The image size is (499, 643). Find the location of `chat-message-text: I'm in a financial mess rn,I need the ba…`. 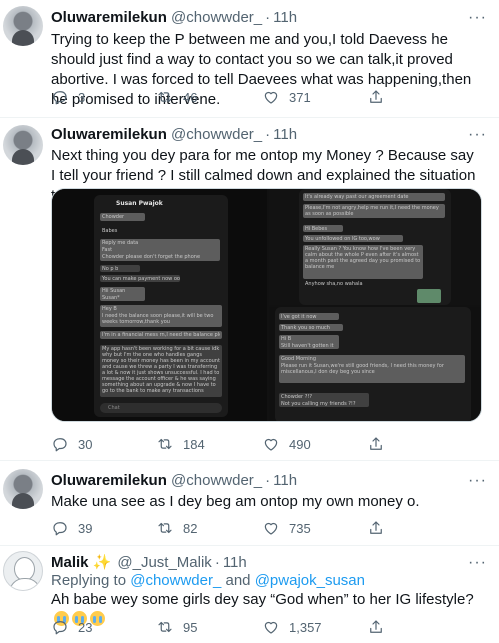

chat-message-text: I'm in a financial mess rn,I need the ba… is located at coordinates (161, 335).